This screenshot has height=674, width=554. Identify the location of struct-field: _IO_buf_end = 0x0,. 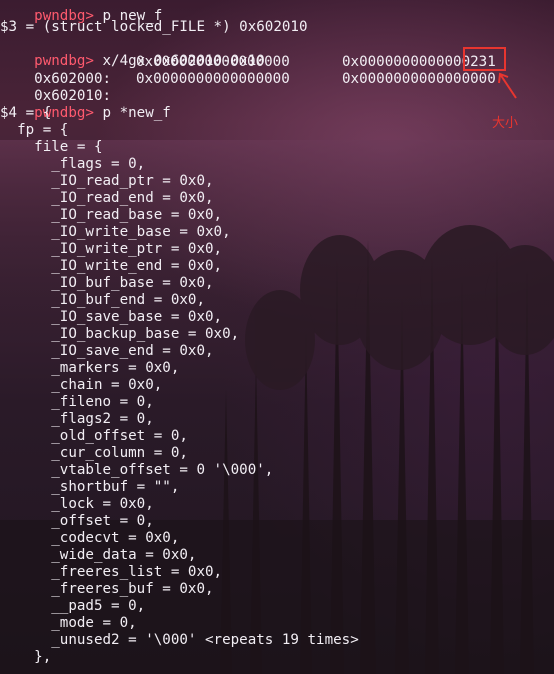
(102, 300).